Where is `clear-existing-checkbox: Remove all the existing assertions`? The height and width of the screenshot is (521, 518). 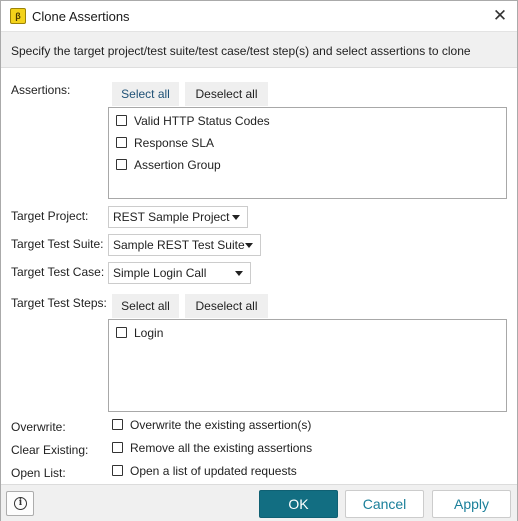 clear-existing-checkbox: Remove all the existing assertions is located at coordinates (212, 448).